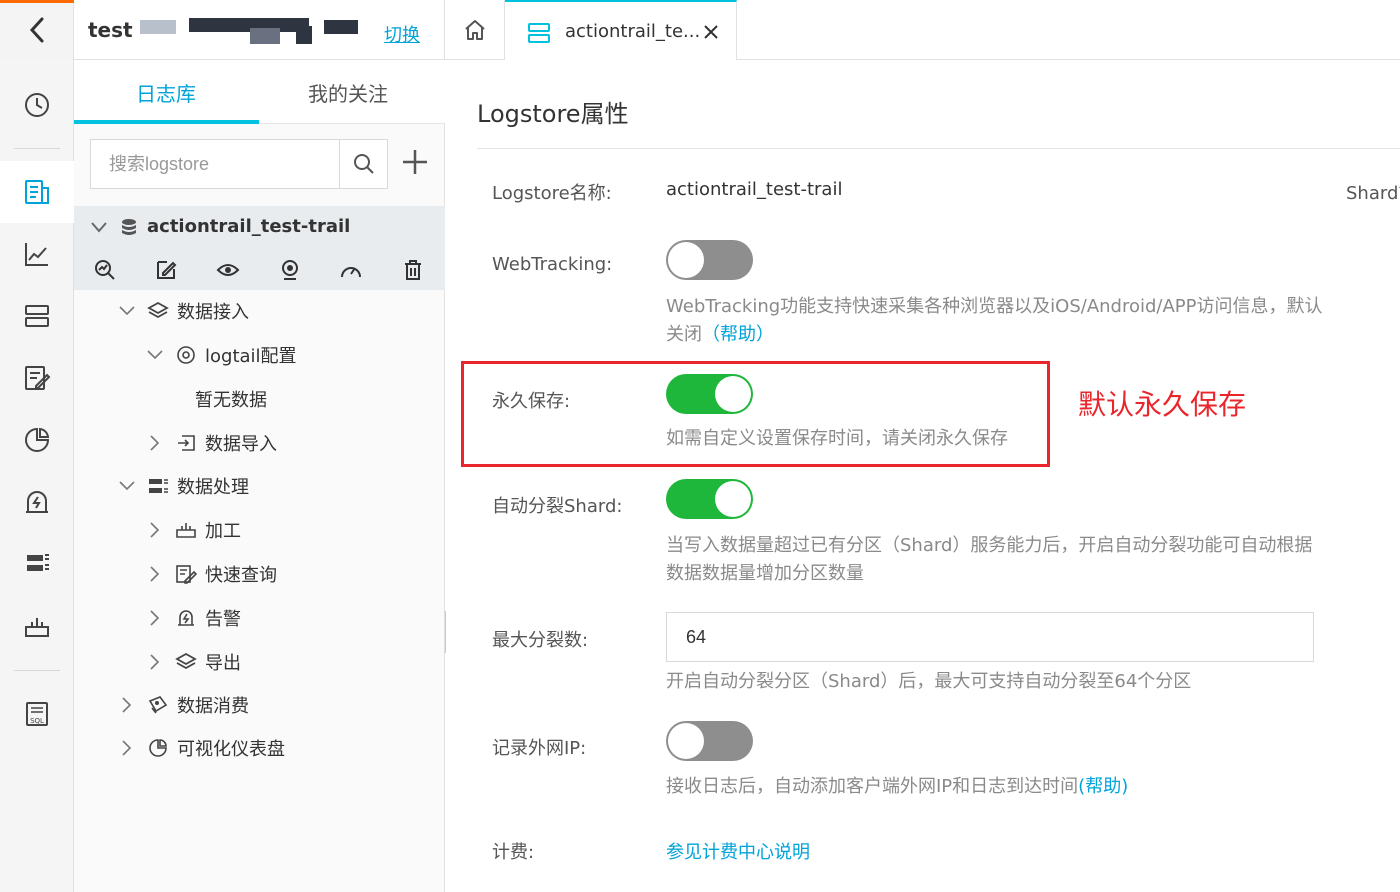 This screenshot has height=892, width=1400. I want to click on webtracking-label: WebTracking:, so click(552, 264).